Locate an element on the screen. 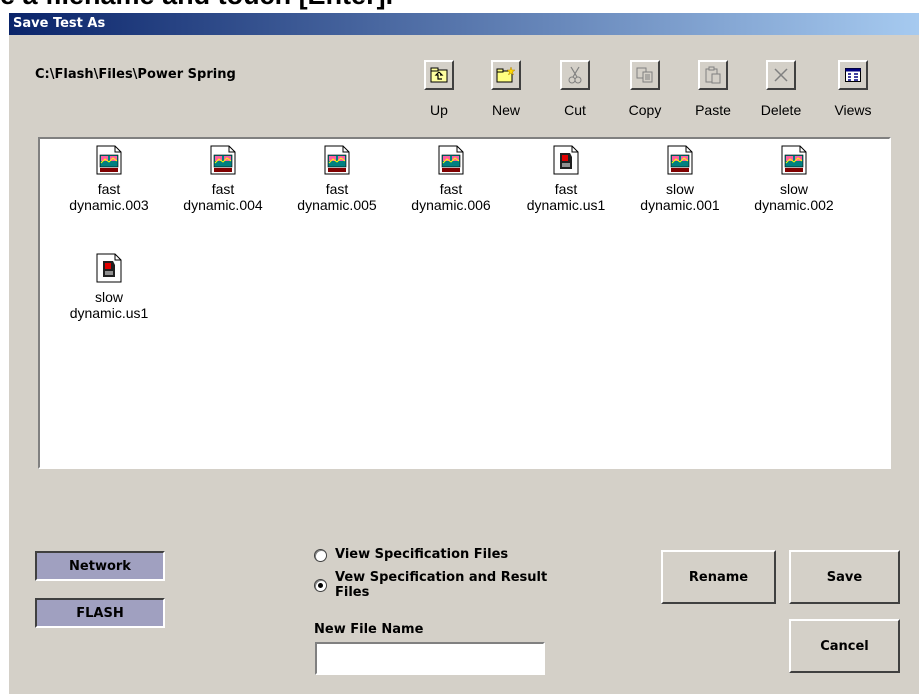  cut-button is located at coordinates (575, 75).